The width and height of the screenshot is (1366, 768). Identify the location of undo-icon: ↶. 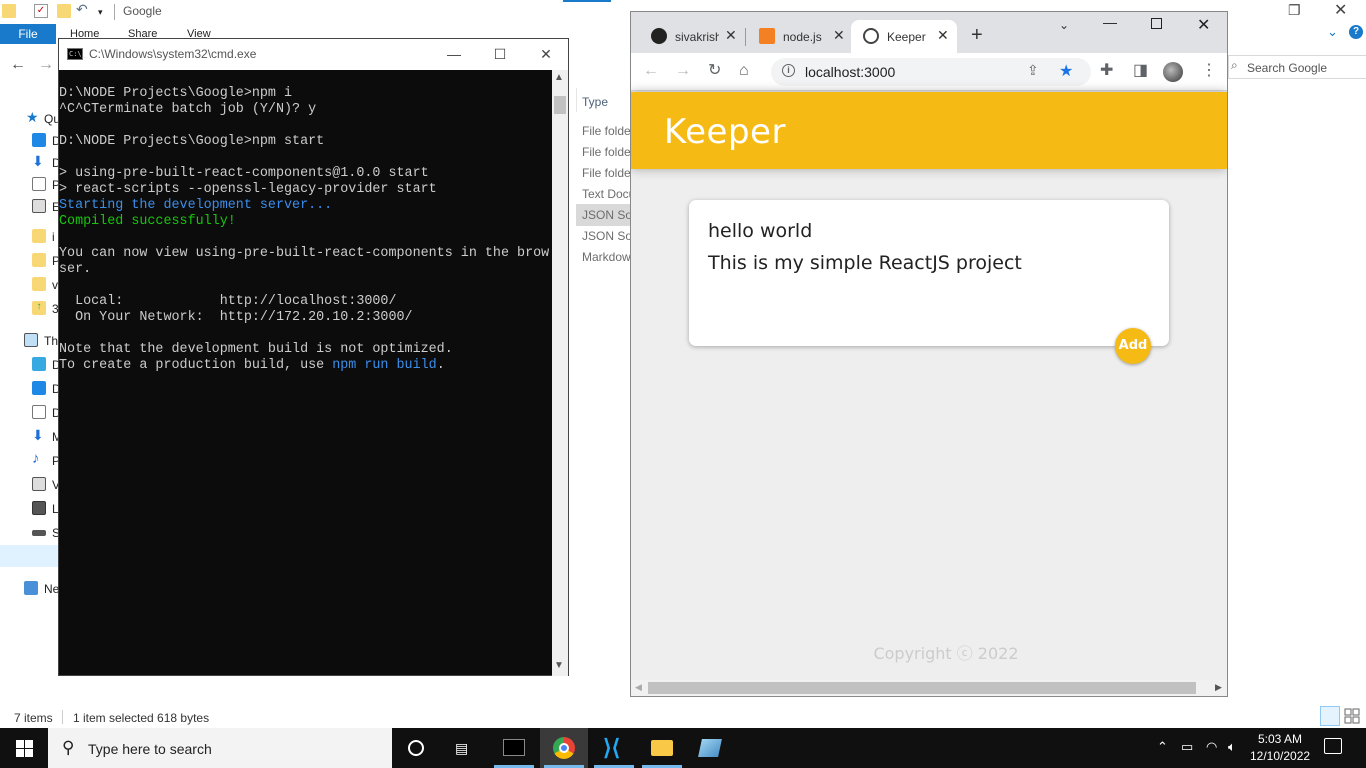
(83, 9).